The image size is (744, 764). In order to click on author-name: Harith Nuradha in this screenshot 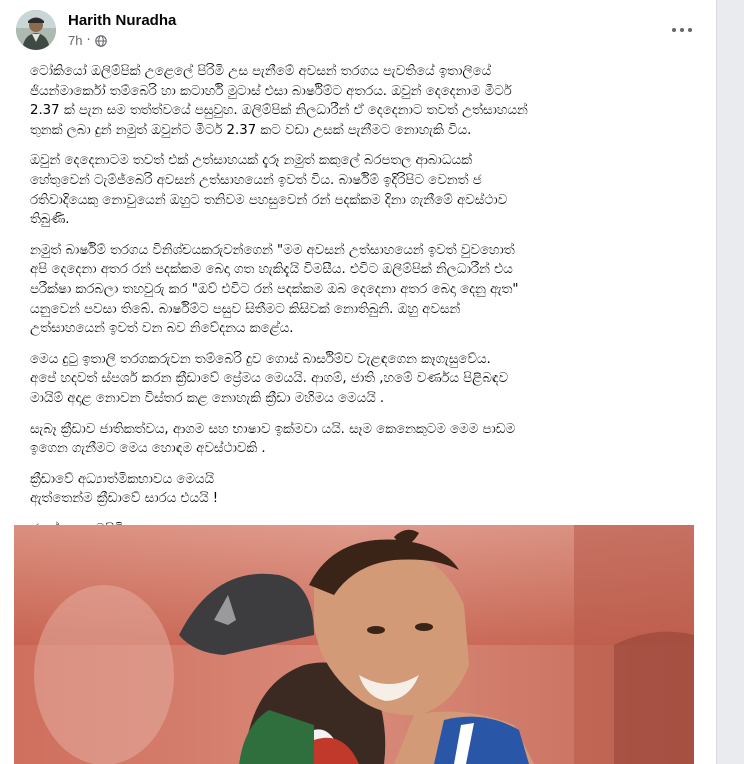, I will do `click(122, 20)`.